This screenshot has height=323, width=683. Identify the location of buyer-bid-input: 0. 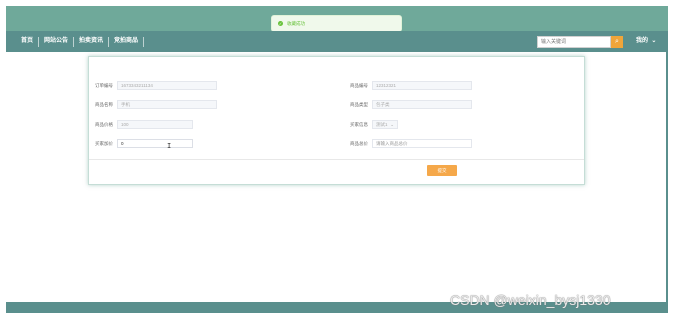
(155, 143).